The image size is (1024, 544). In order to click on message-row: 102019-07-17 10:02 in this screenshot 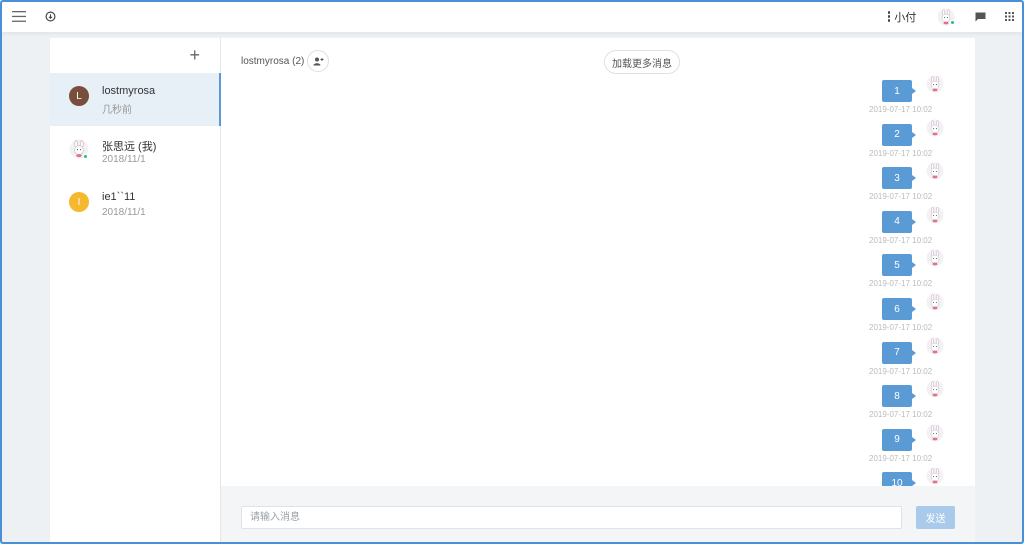, I will do `click(598, 476)`.